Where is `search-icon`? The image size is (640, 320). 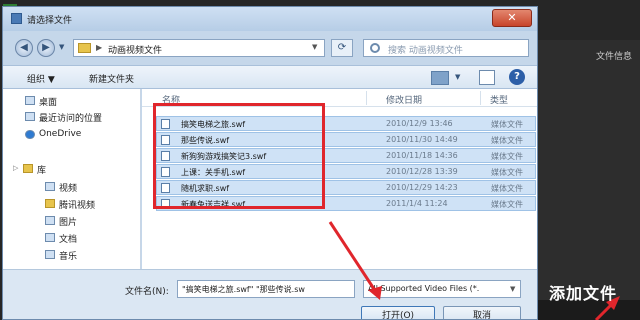 search-icon is located at coordinates (375, 48).